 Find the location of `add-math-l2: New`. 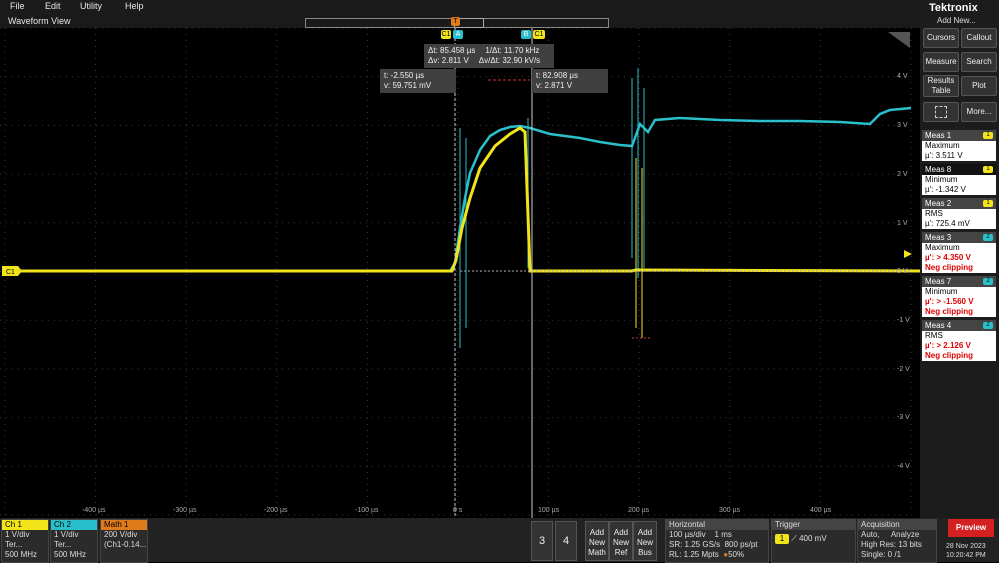

add-math-l2: New is located at coordinates (596, 542).